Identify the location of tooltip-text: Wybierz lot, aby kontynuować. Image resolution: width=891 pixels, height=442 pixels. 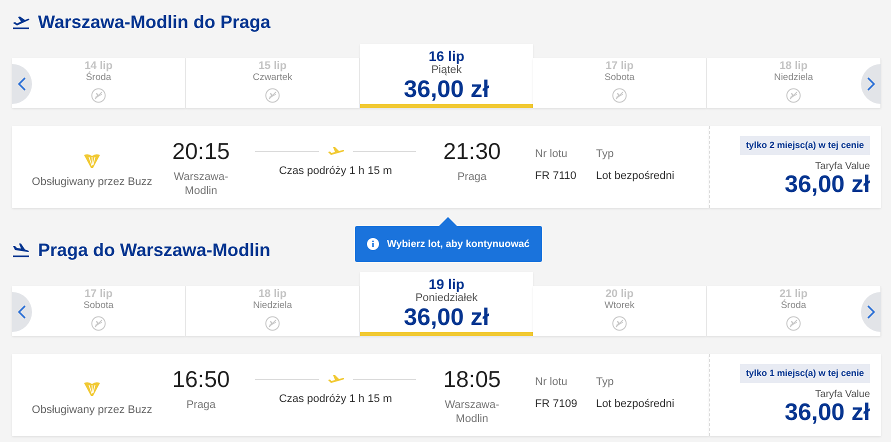
(458, 245).